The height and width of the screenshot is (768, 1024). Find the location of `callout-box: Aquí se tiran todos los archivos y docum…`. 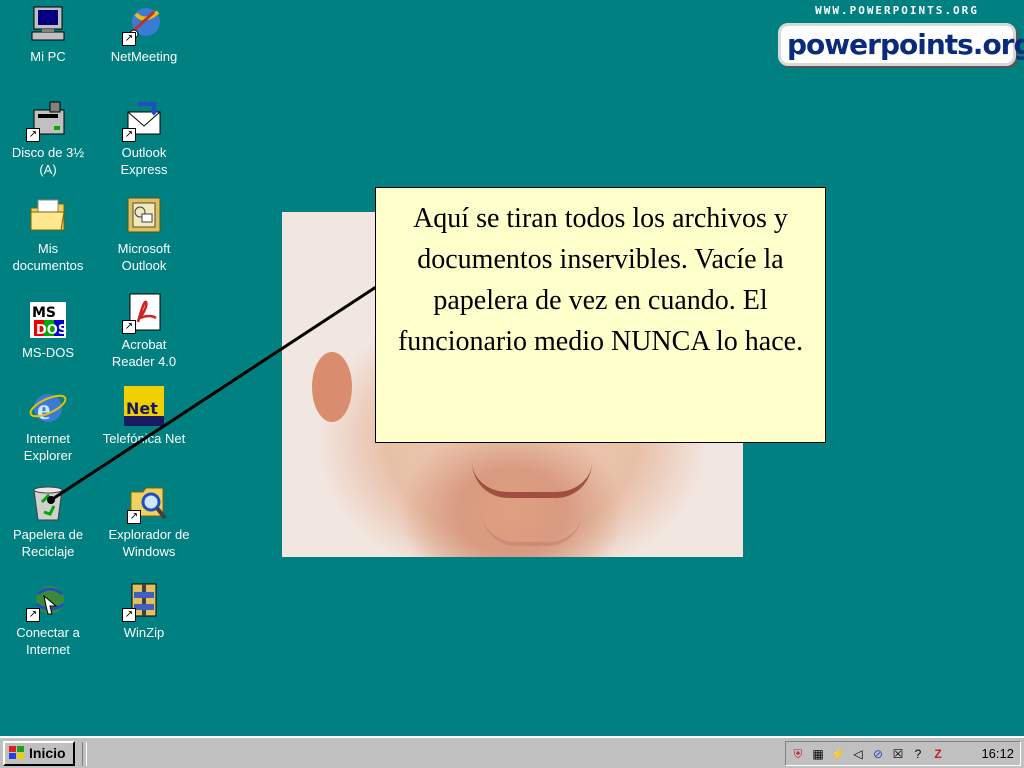

callout-box: Aquí se tiran todos los archivos y docum… is located at coordinates (600, 315).